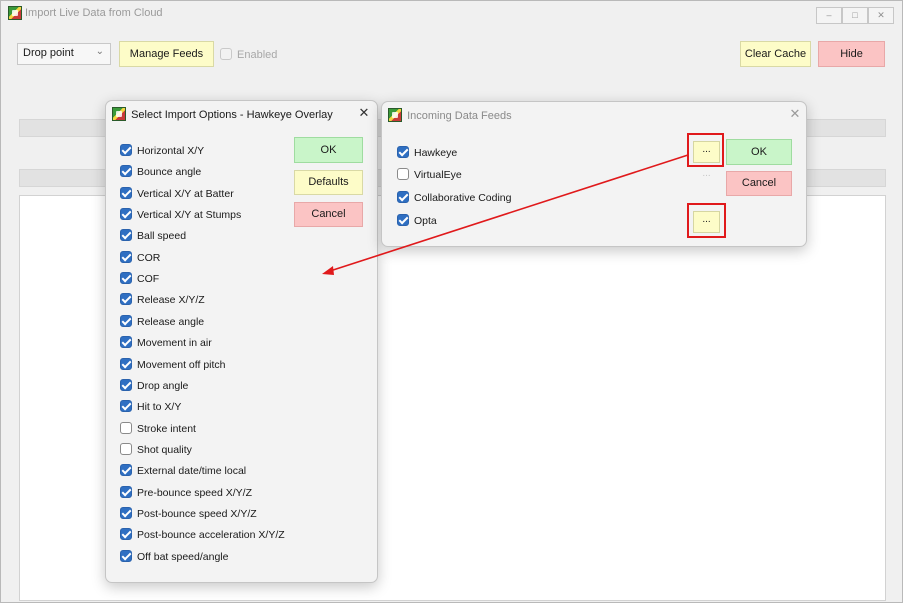 Image resolution: width=903 pixels, height=603 pixels. I want to click on option-row: Movement off pitch, so click(173, 364).